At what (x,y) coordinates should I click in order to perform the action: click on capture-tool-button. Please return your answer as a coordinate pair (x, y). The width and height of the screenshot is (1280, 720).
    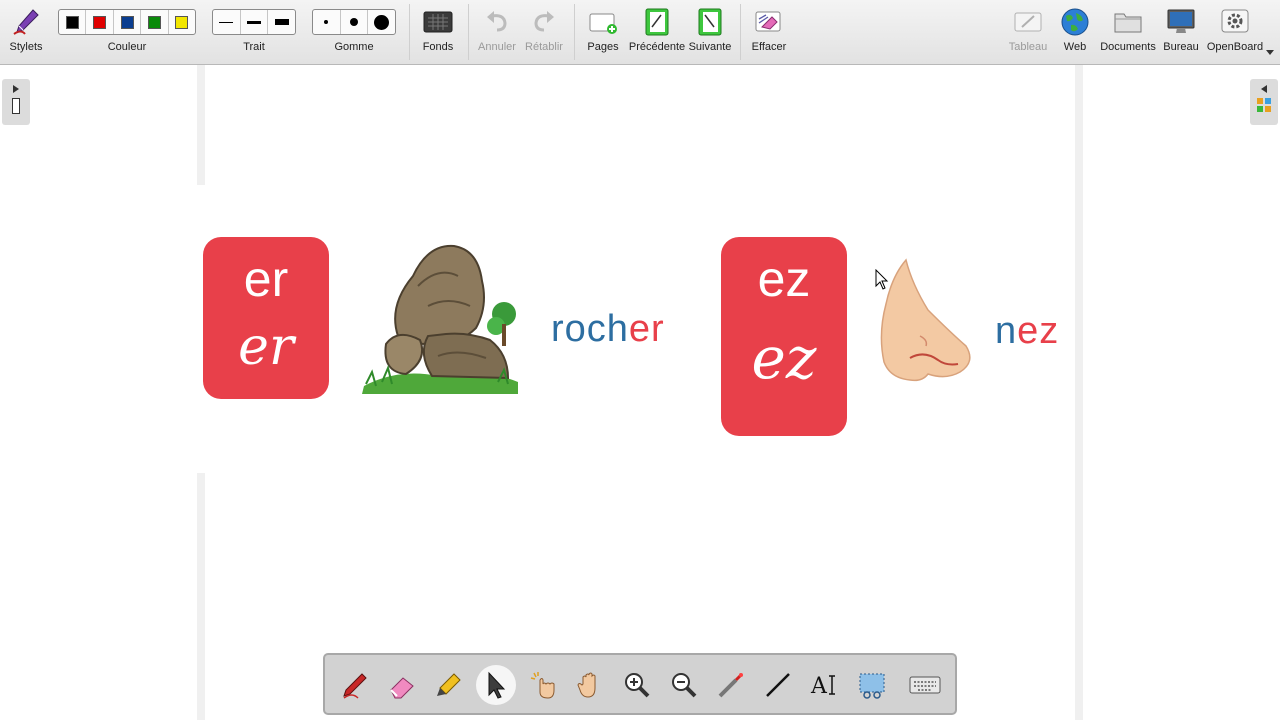
    Looking at the image, I should click on (872, 685).